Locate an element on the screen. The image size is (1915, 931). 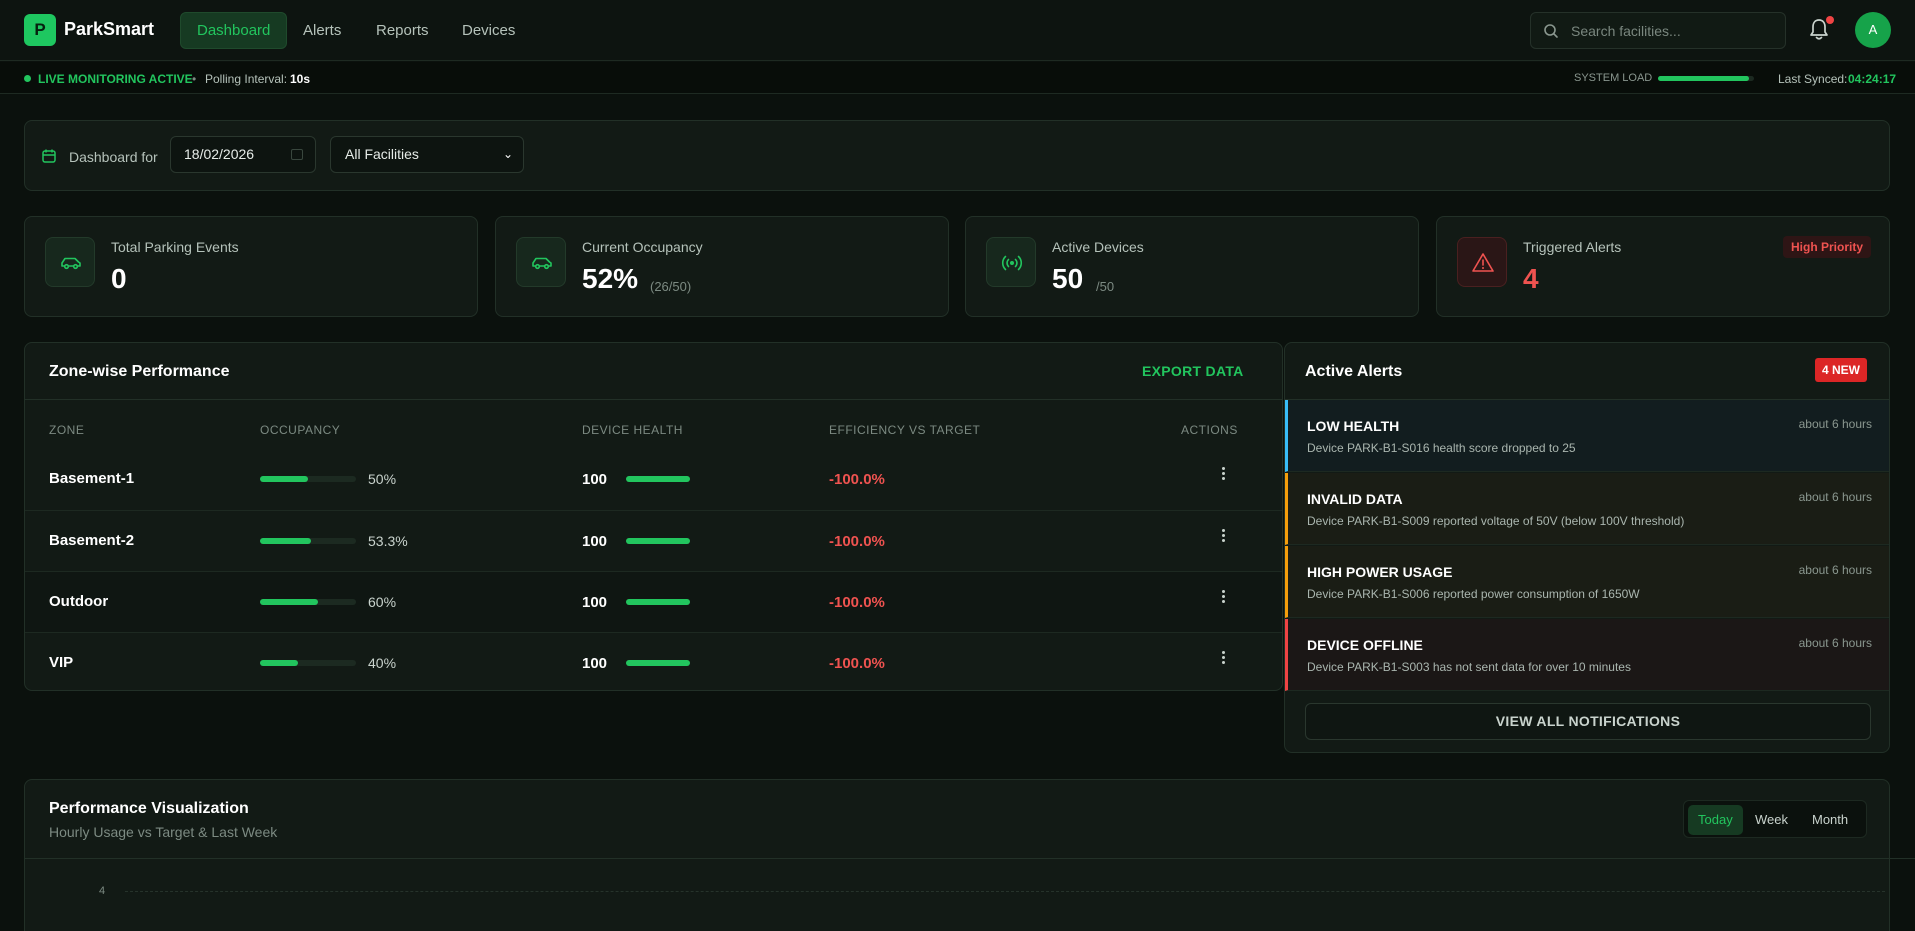
high-priority-badge: High Priority is located at coordinates (1827, 247).